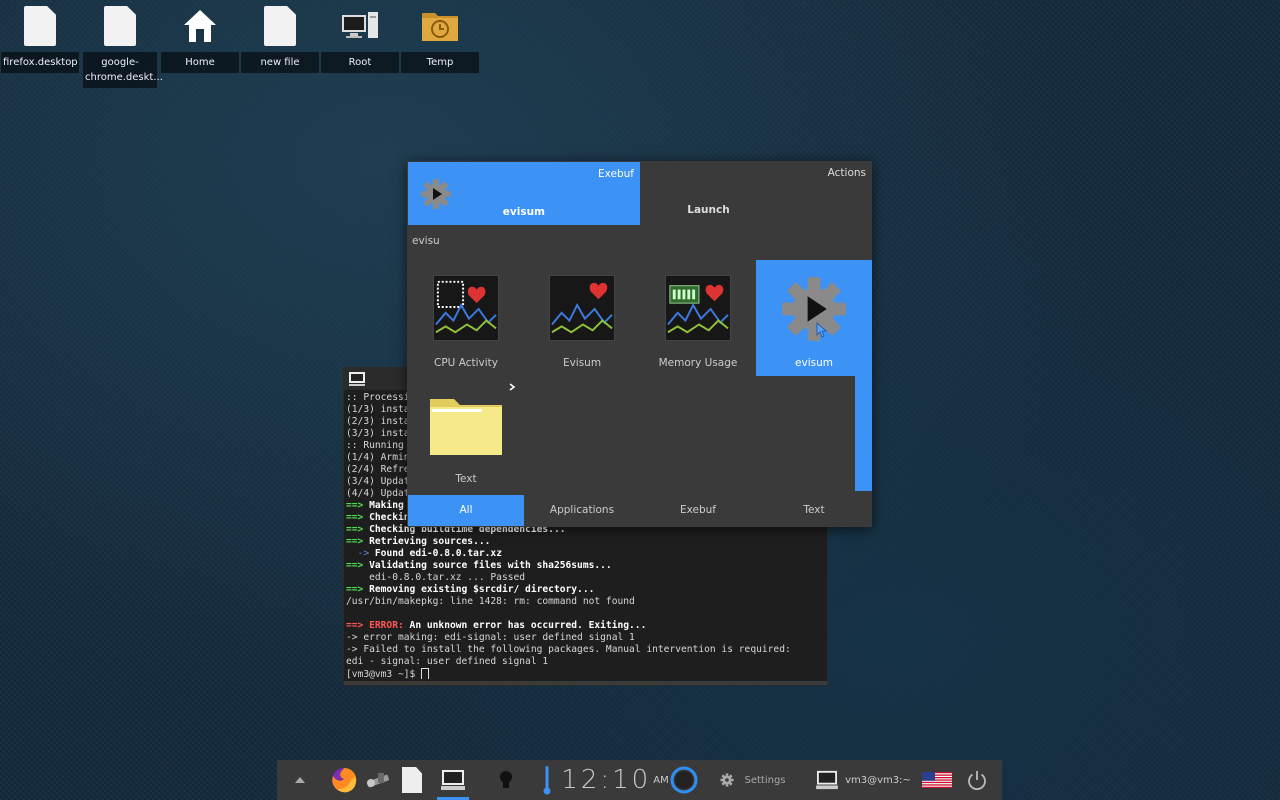 The width and height of the screenshot is (1280, 800). What do you see at coordinates (523, 212) in the screenshot?
I see `selected-item-name: evisum` at bounding box center [523, 212].